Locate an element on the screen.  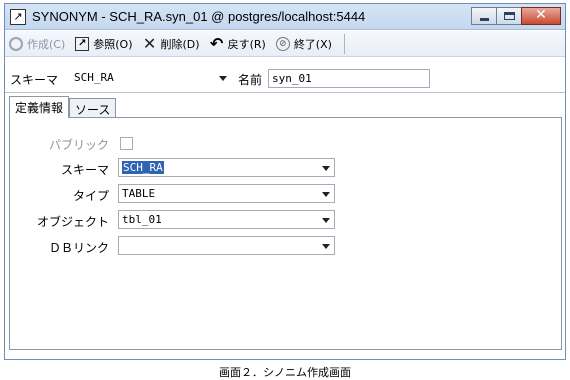
figure-caption: 画面２．シノニム作成画面 is located at coordinates (285, 372).